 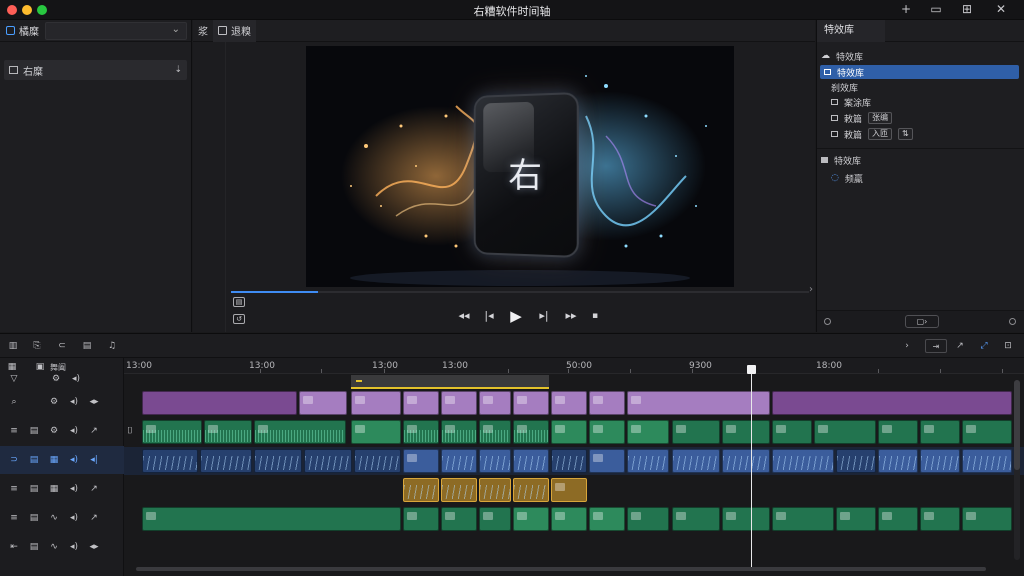 What do you see at coordinates (936, 9) in the screenshot?
I see `panel-icon: ▭` at bounding box center [936, 9].